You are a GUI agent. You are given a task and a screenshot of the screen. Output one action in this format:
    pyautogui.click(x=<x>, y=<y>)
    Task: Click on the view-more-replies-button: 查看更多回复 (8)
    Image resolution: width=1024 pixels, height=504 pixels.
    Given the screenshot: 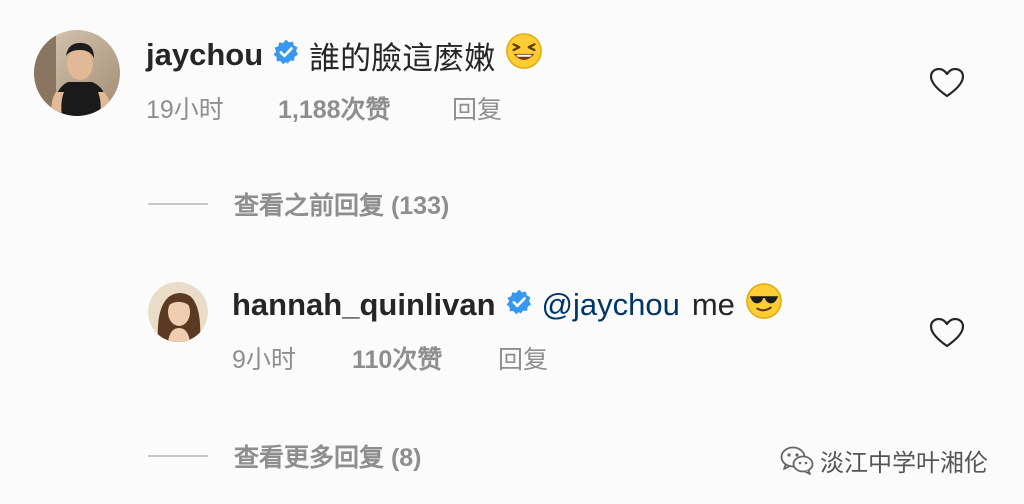 What is the action you would take?
    pyautogui.click(x=285, y=456)
    